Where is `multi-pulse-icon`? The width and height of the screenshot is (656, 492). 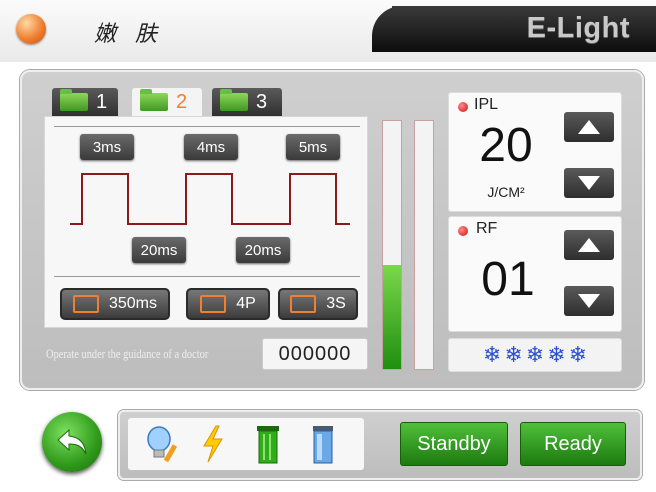
multi-pulse-icon is located at coordinates (213, 304).